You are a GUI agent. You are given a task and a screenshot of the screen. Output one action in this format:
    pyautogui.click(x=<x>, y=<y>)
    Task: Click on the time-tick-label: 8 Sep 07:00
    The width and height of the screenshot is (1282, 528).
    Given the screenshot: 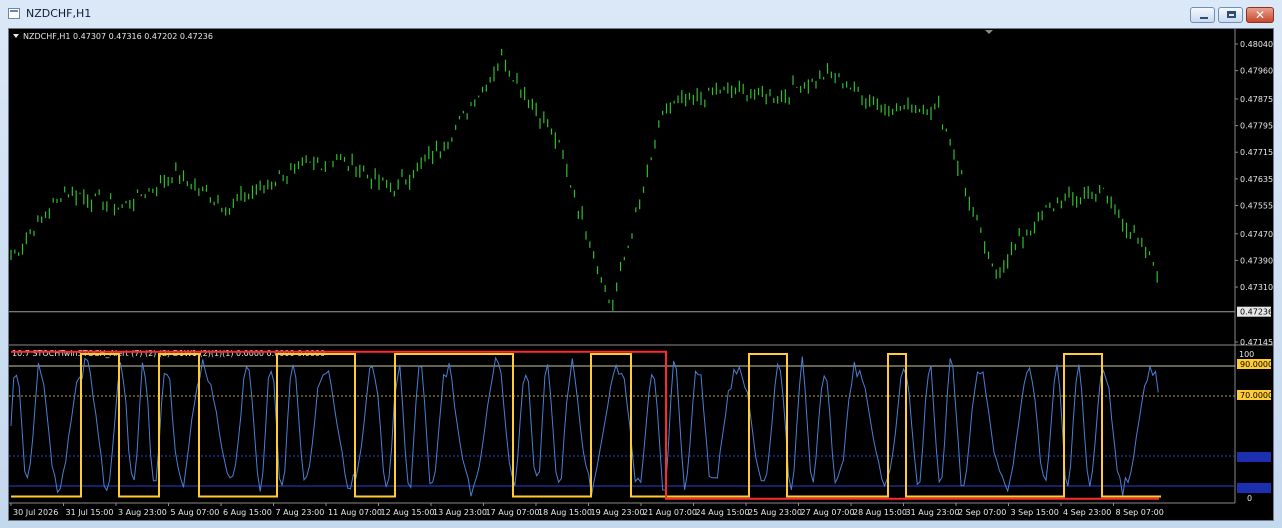 What is the action you would take?
    pyautogui.click(x=1140, y=512)
    